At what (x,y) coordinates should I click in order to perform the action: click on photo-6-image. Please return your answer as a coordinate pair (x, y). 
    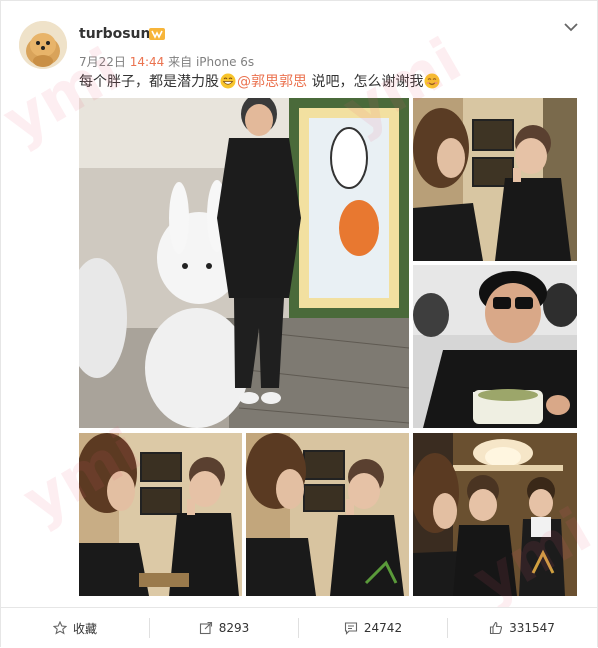
    Looking at the image, I should click on (495, 514).